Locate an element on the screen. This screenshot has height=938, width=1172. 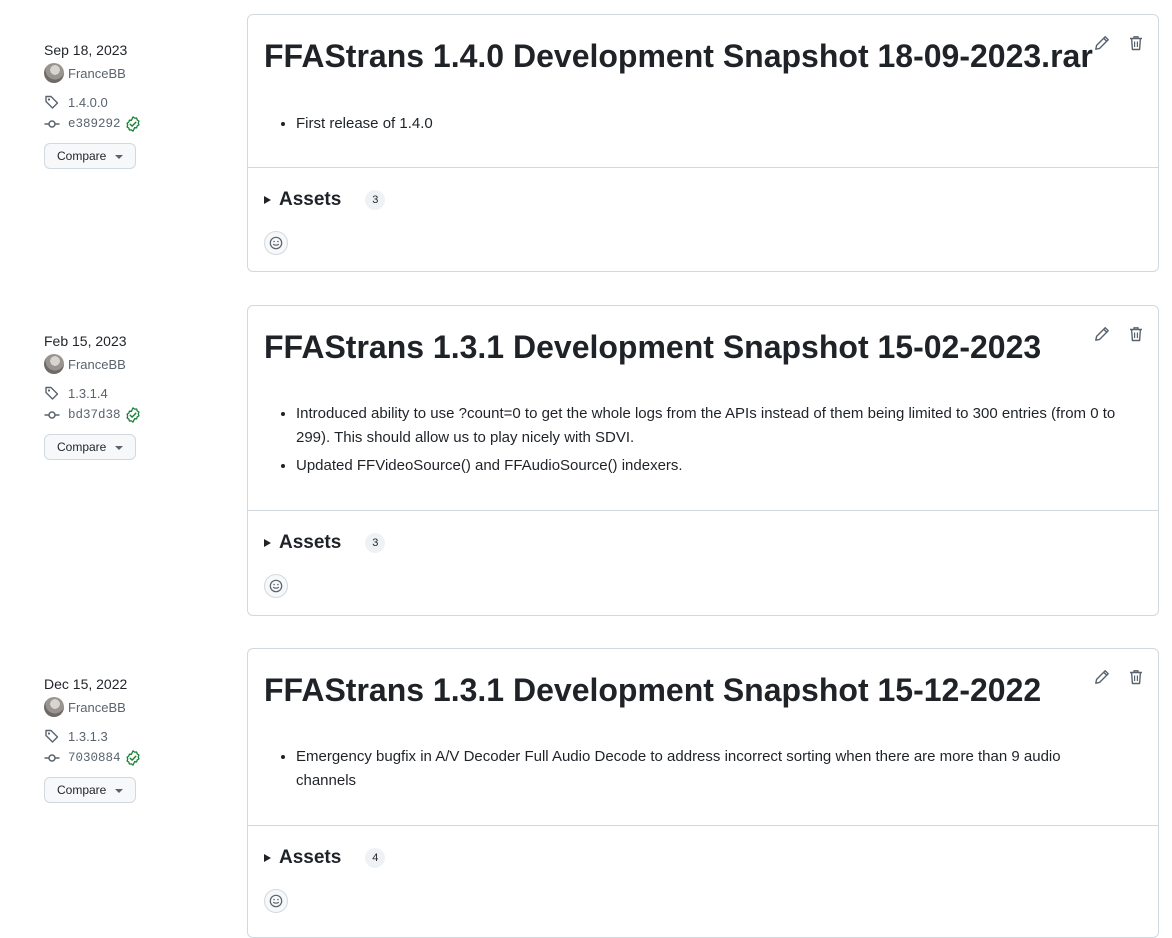
commit-hash: e389292 is located at coordinates (94, 124).